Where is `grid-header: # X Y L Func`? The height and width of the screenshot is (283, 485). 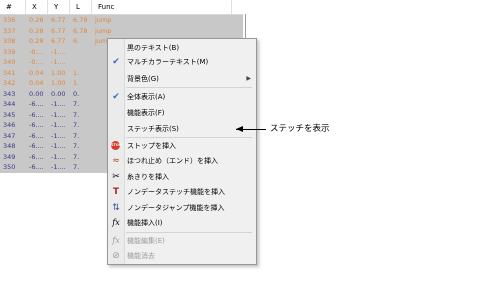
grid-header: # X Y L Func is located at coordinates (121, 7).